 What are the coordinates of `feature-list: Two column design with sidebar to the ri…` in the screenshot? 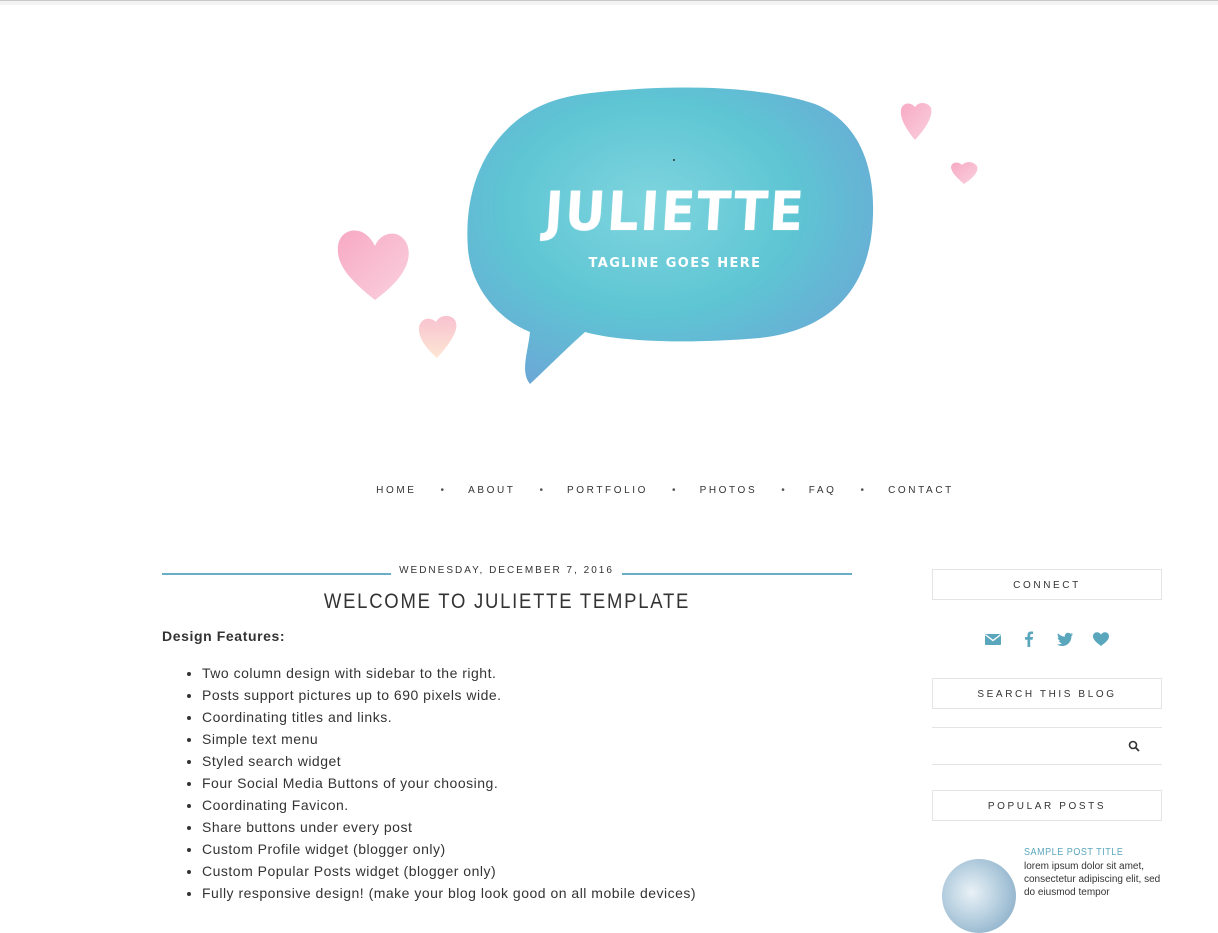 It's located at (507, 783).